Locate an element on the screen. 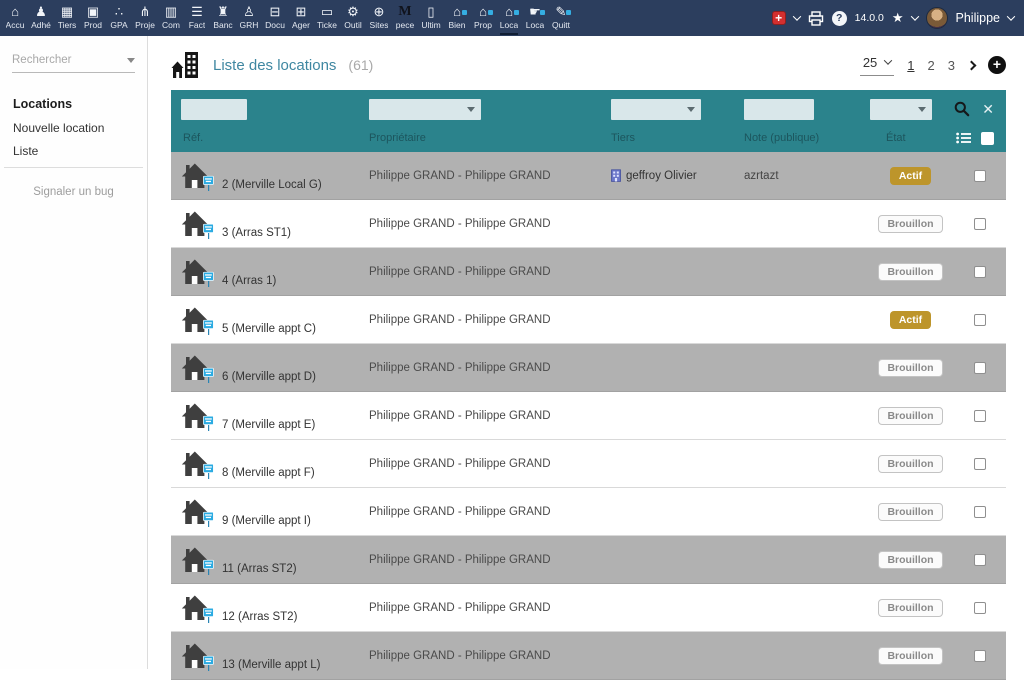 The image size is (1024, 680). row-ref-link: 8 (Merville appt F) is located at coordinates (268, 473).